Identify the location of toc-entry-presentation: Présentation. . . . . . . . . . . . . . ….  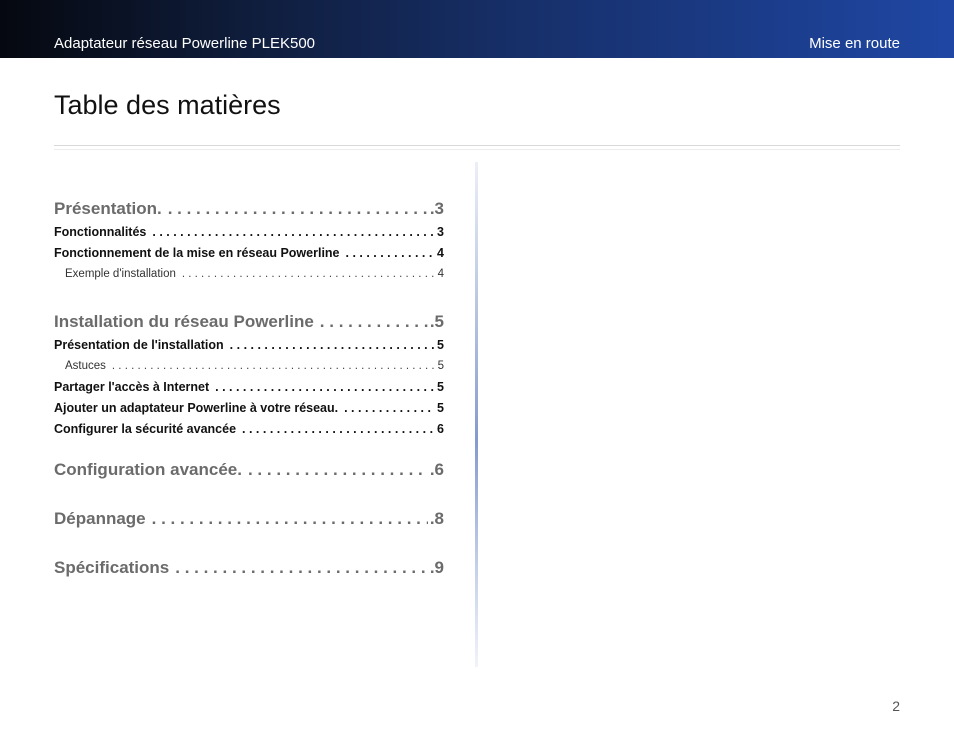
(249, 209).